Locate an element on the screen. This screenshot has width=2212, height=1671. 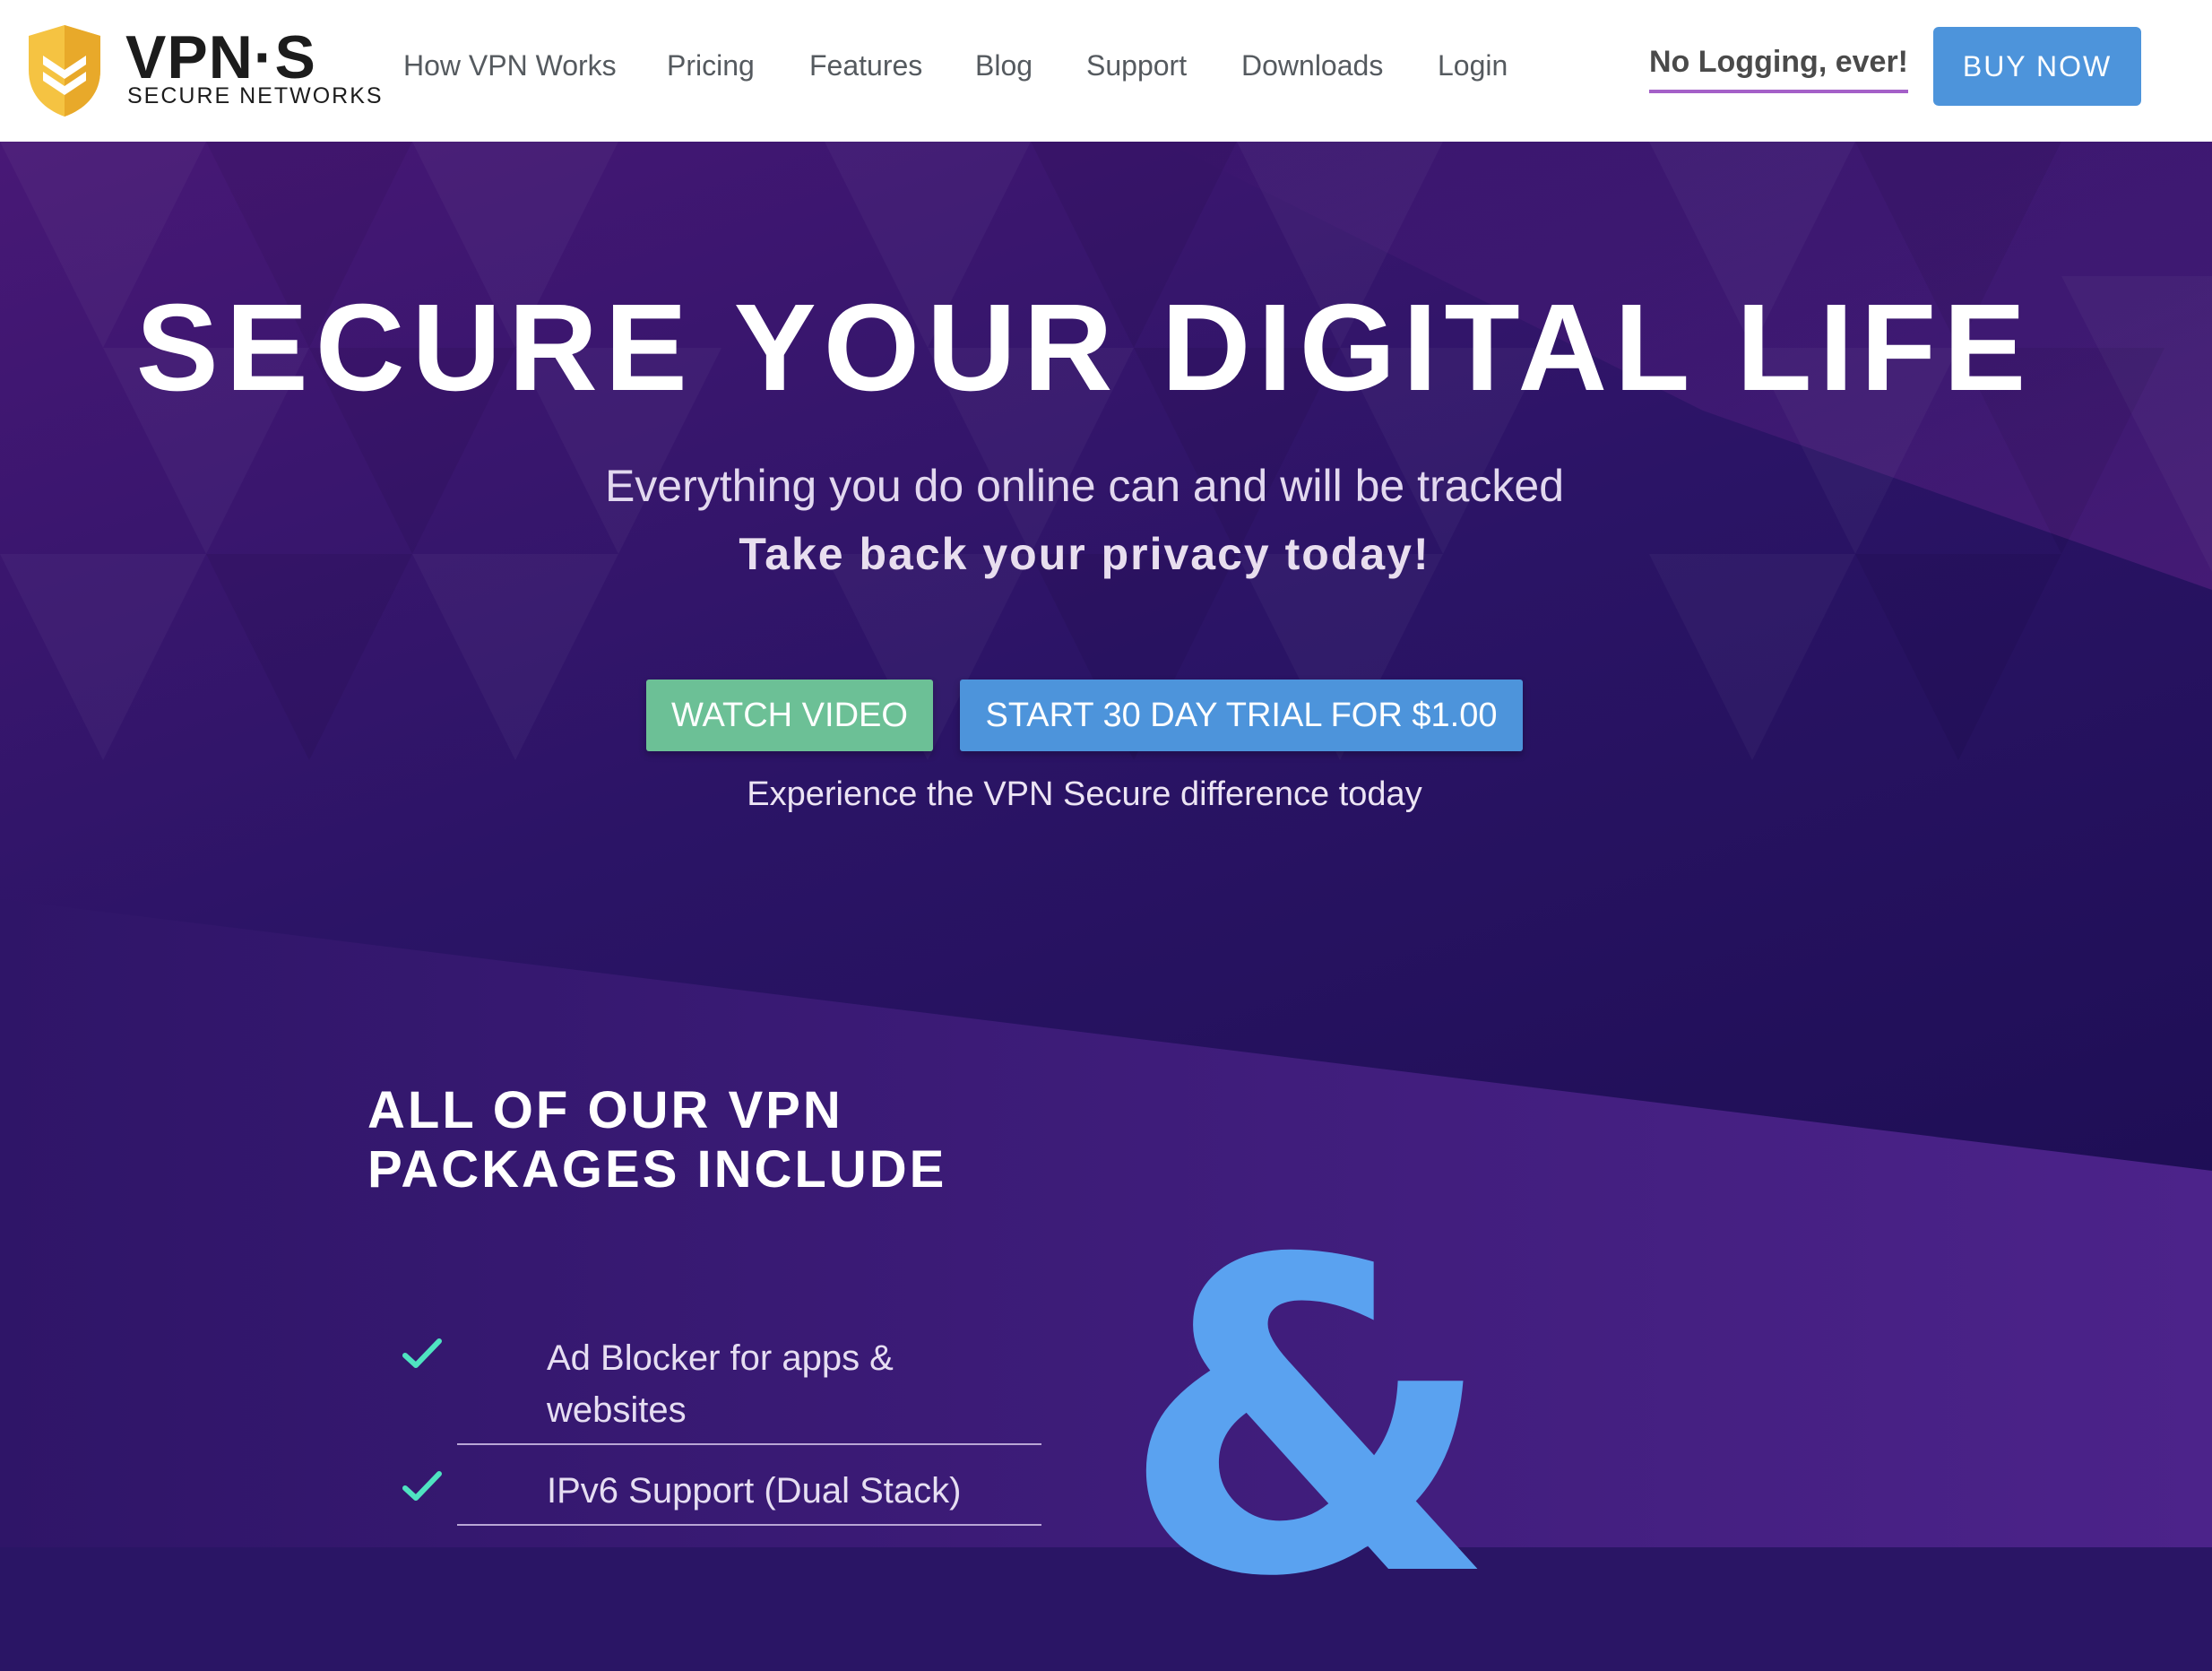
buy-now-button: BUY NOW is located at coordinates (2037, 66).